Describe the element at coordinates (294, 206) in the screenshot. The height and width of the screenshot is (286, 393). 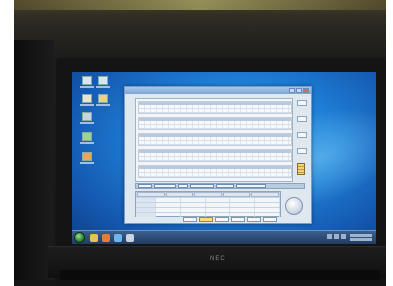
I see `round-control-button` at that location.